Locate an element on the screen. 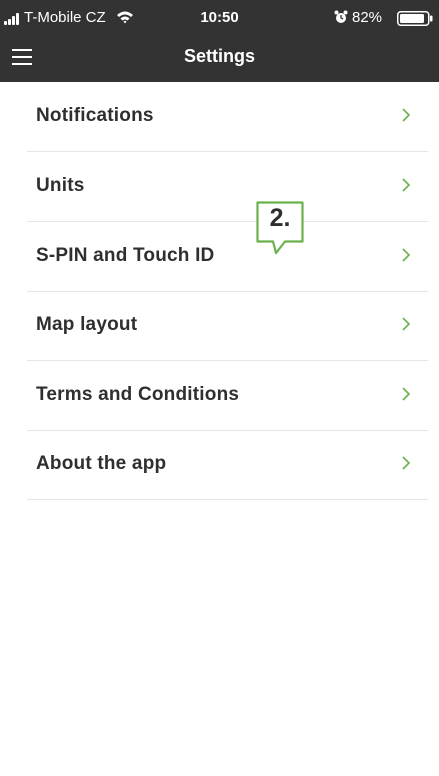 The width and height of the screenshot is (439, 776). settings-item-units: Units is located at coordinates (227, 187).